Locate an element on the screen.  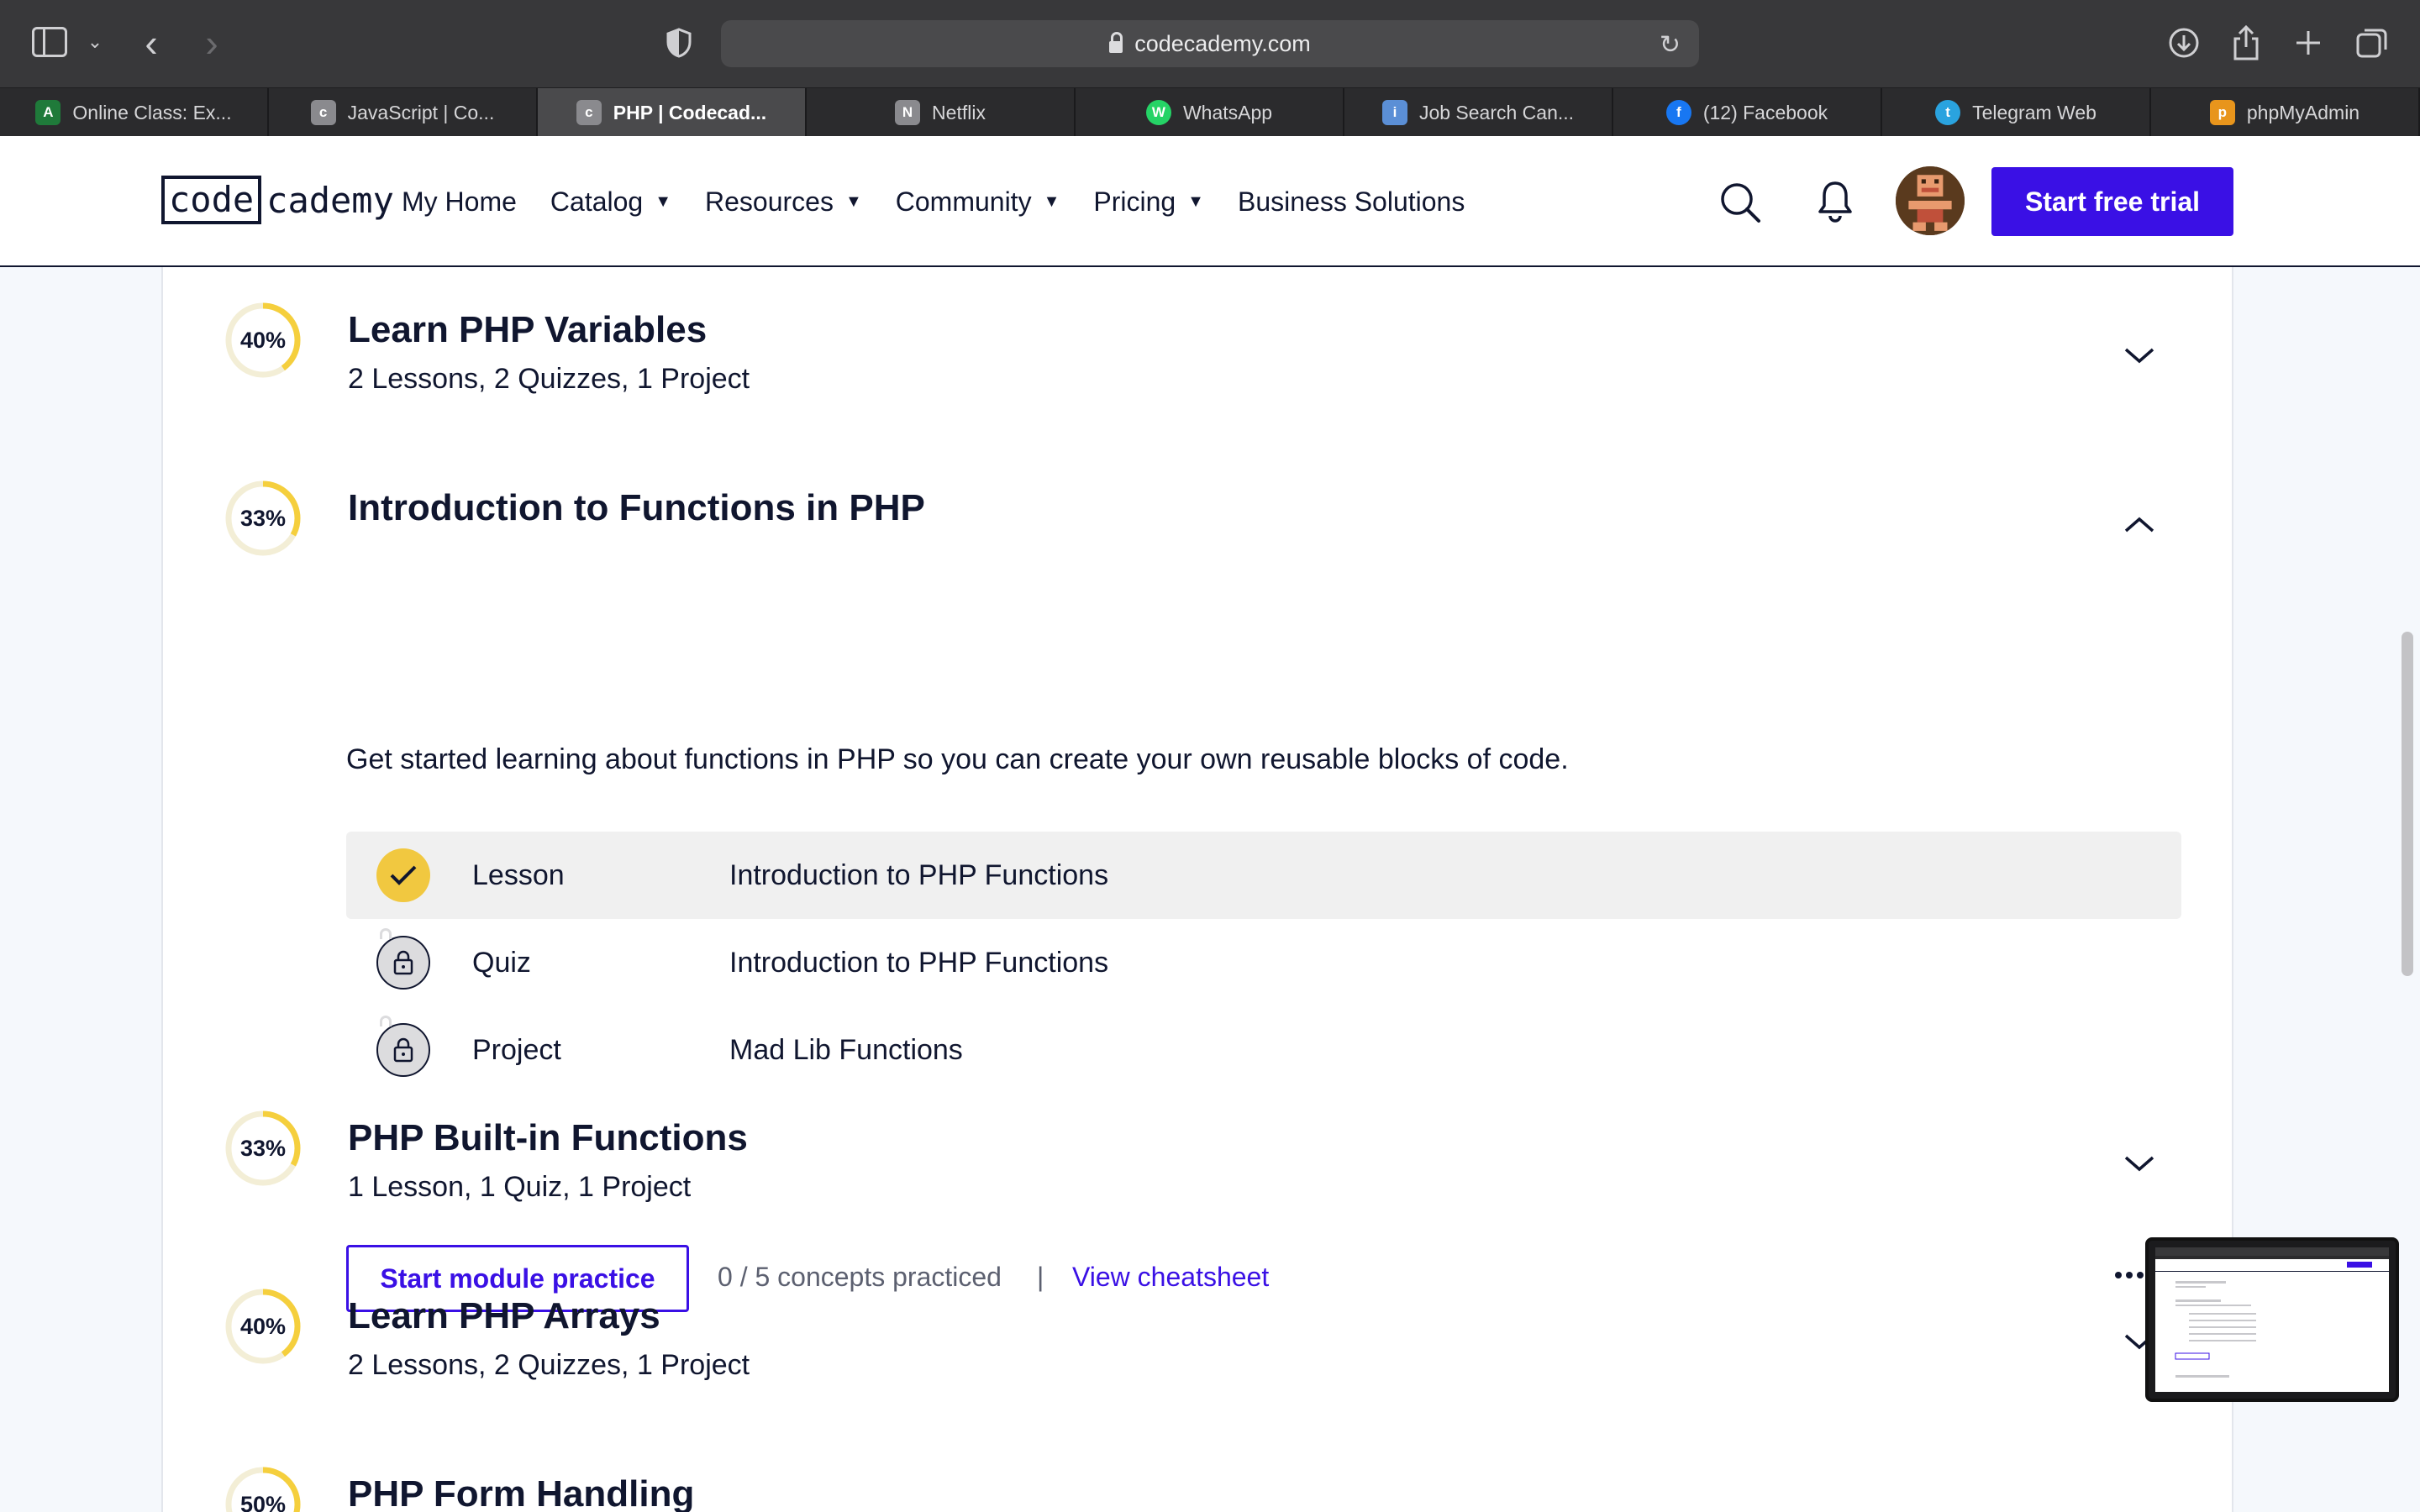
nav-community: Community ▼ is located at coordinates (978, 202).